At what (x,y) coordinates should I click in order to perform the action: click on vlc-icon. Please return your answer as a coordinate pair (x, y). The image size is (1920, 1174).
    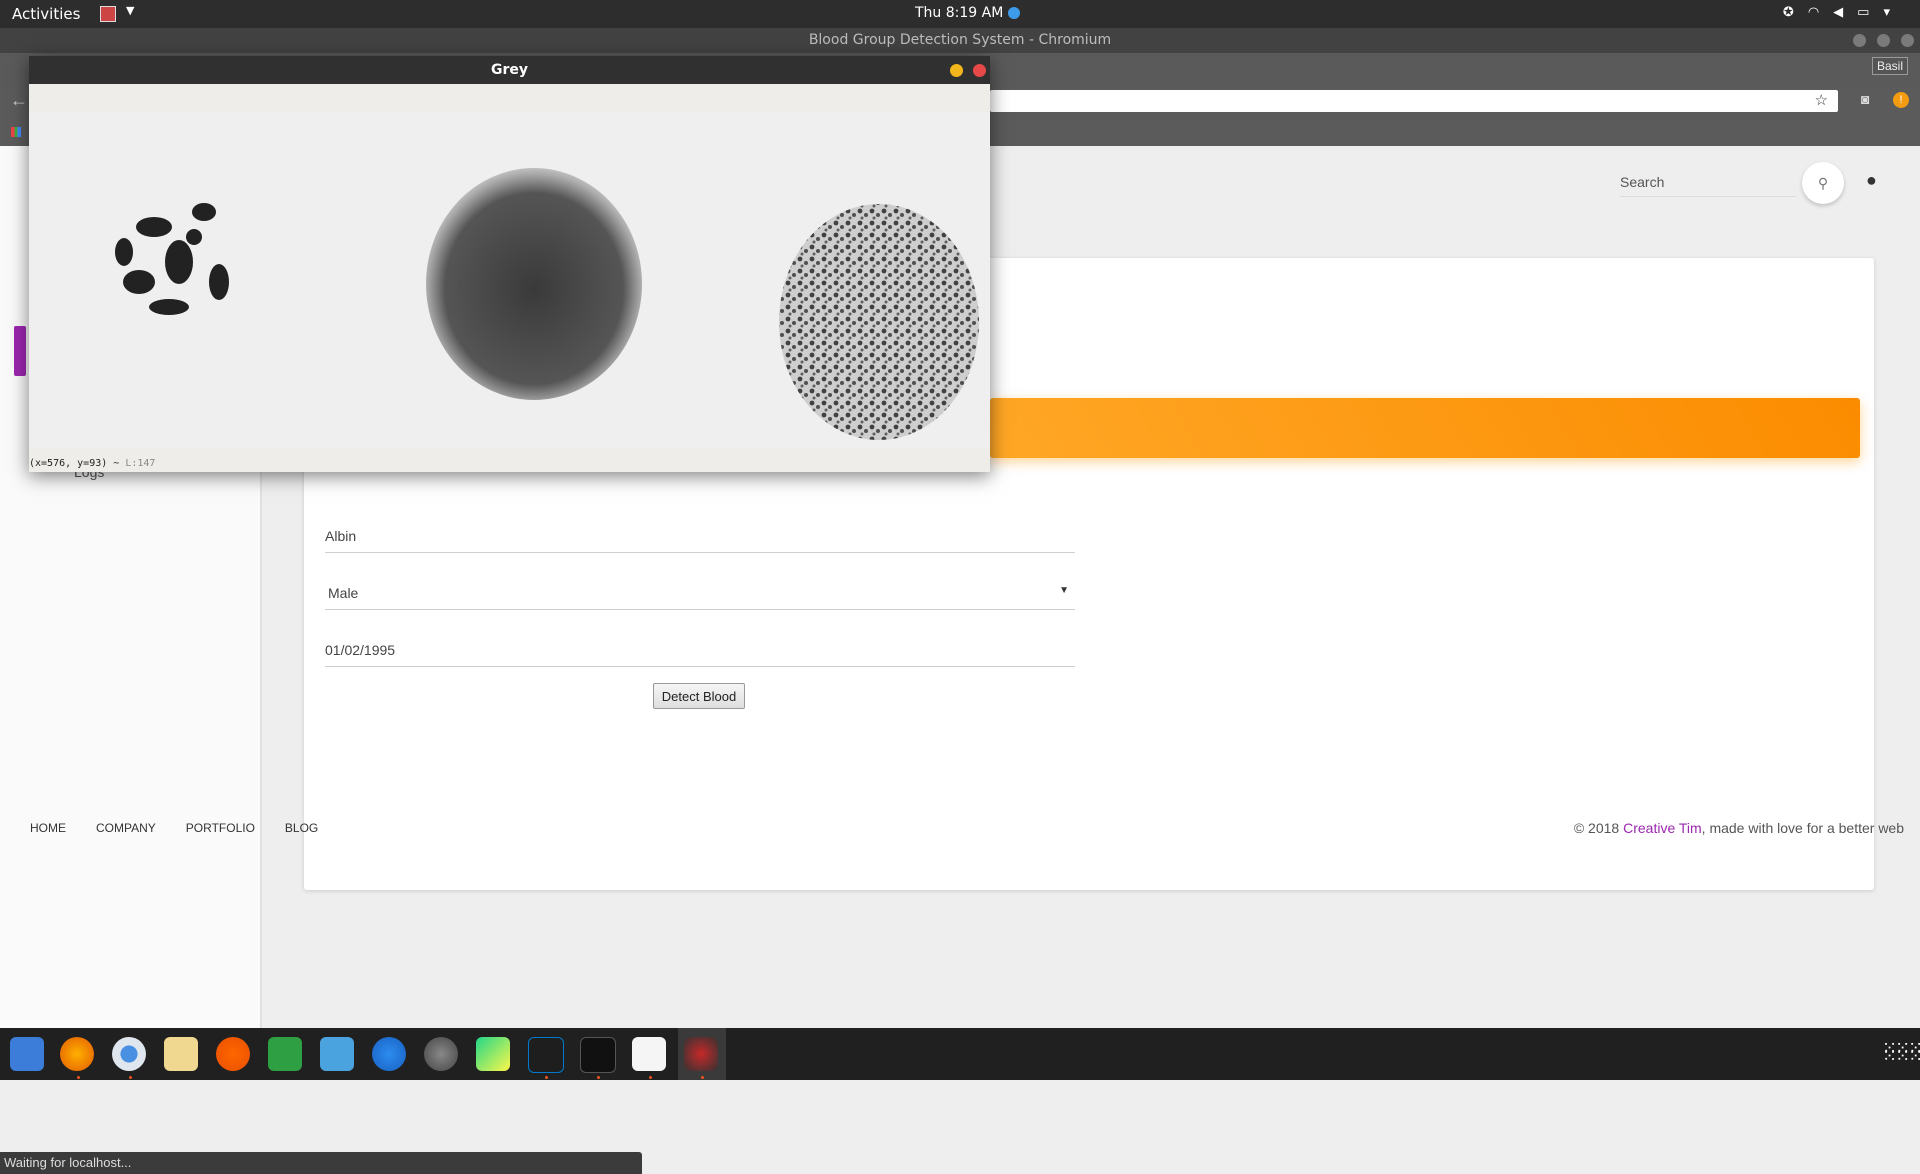
    Looking at the image, I should click on (233, 1054).